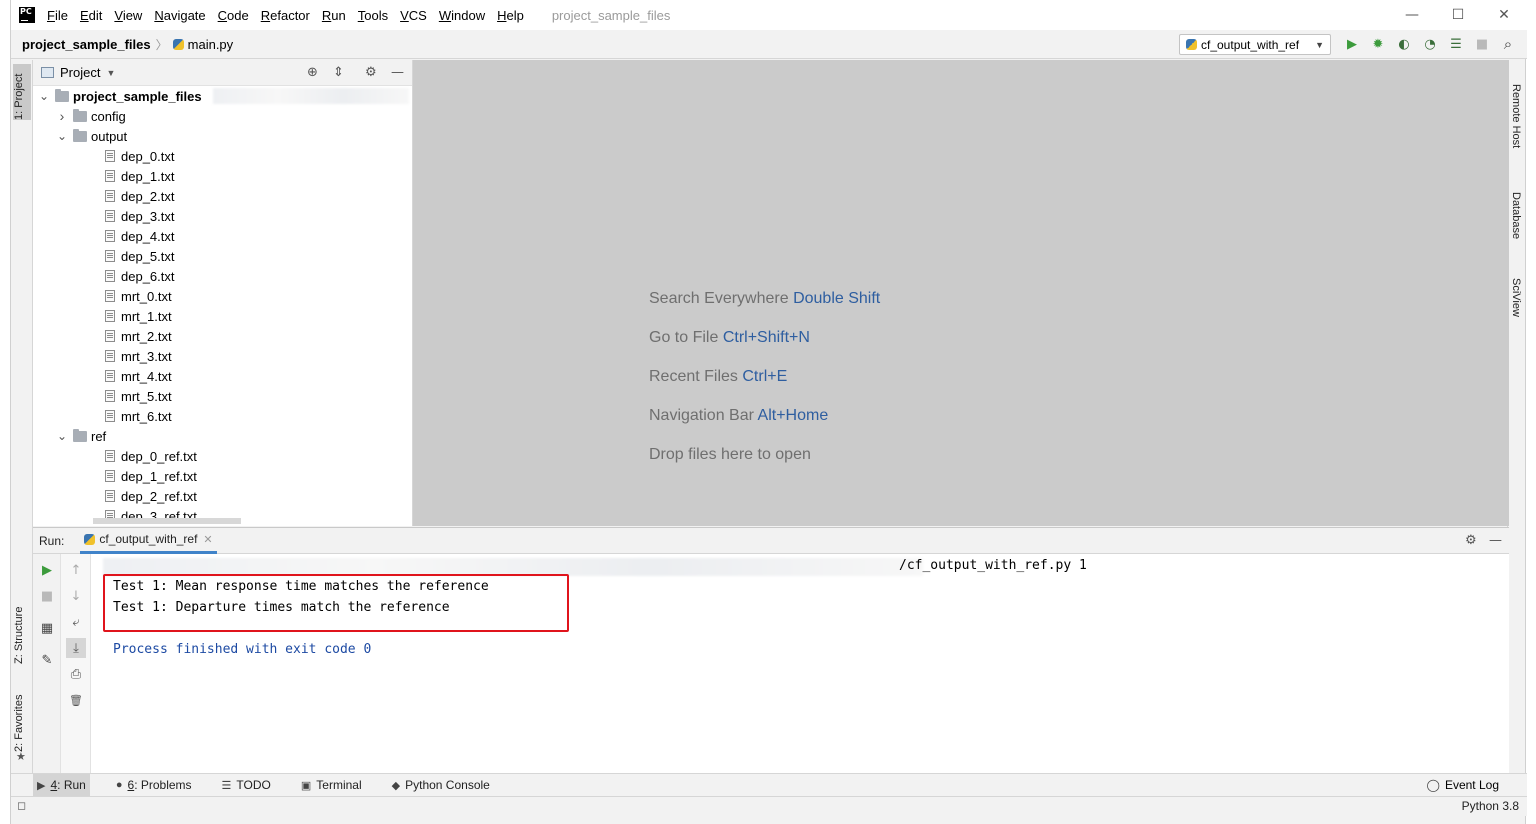  Describe the element at coordinates (76, 674) in the screenshot. I see `print-button: ⎙` at that location.